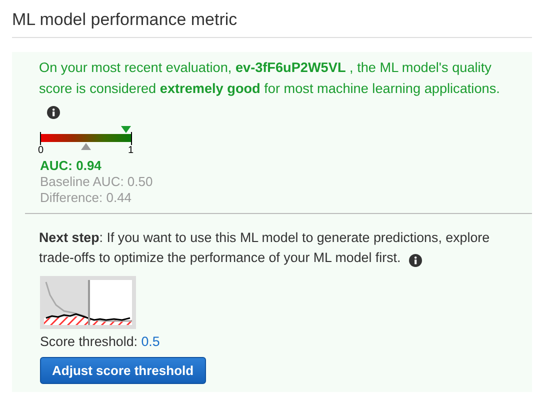  Describe the element at coordinates (97, 182) in the screenshot. I see `baseline-auc: Baseline AUC: 0.50` at that location.